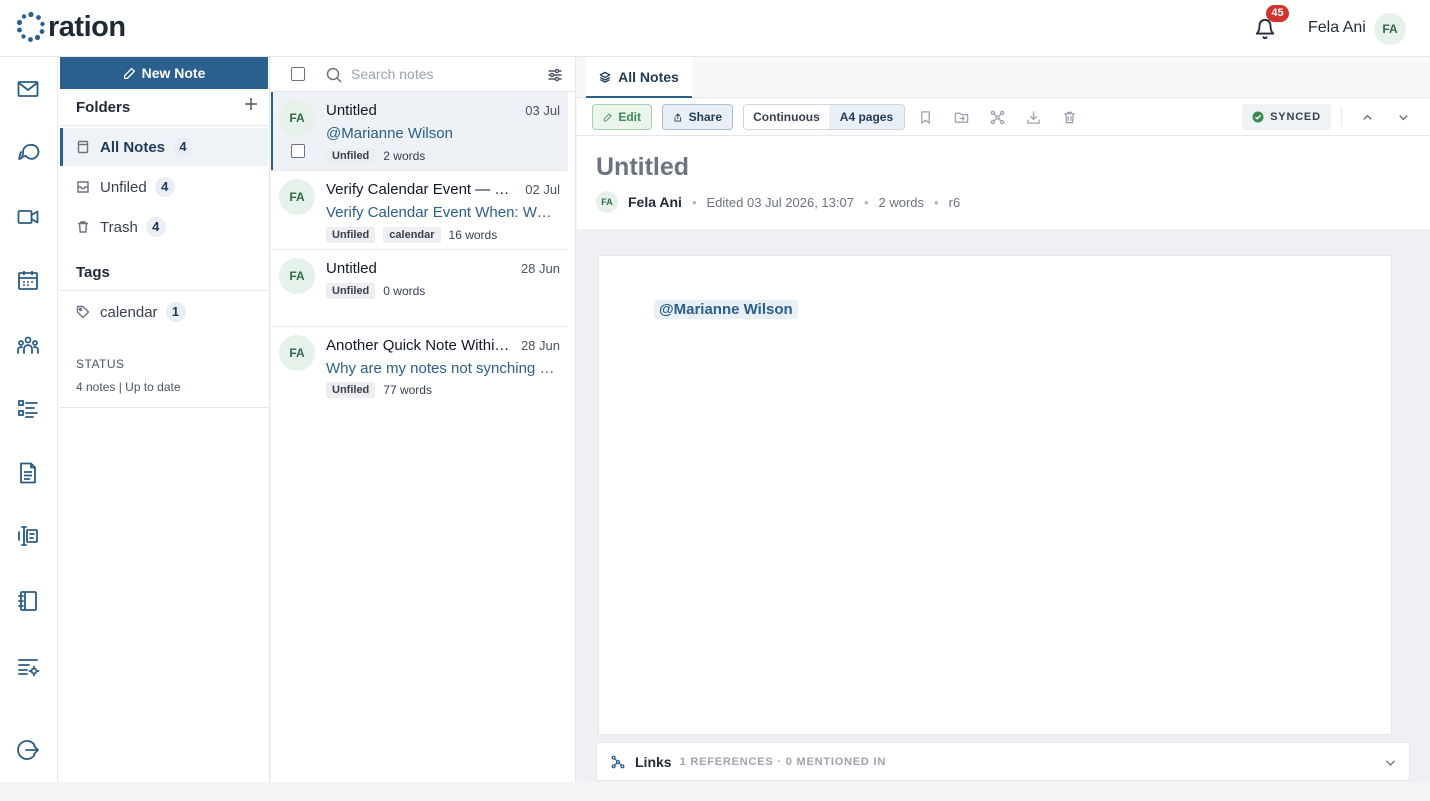 This screenshot has height=801, width=1430. Describe the element at coordinates (28, 217) in the screenshot. I see `video-icon` at that location.